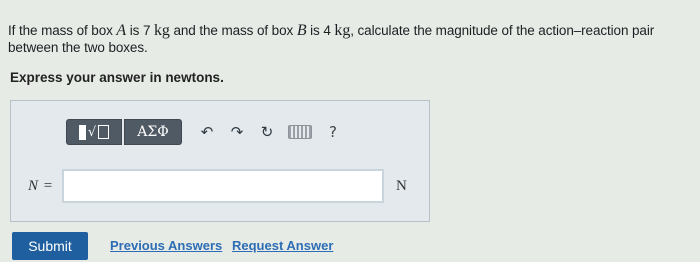 The image size is (700, 262). What do you see at coordinates (233, 30) in the screenshot?
I see `question-part-3: and the mass of box` at bounding box center [233, 30].